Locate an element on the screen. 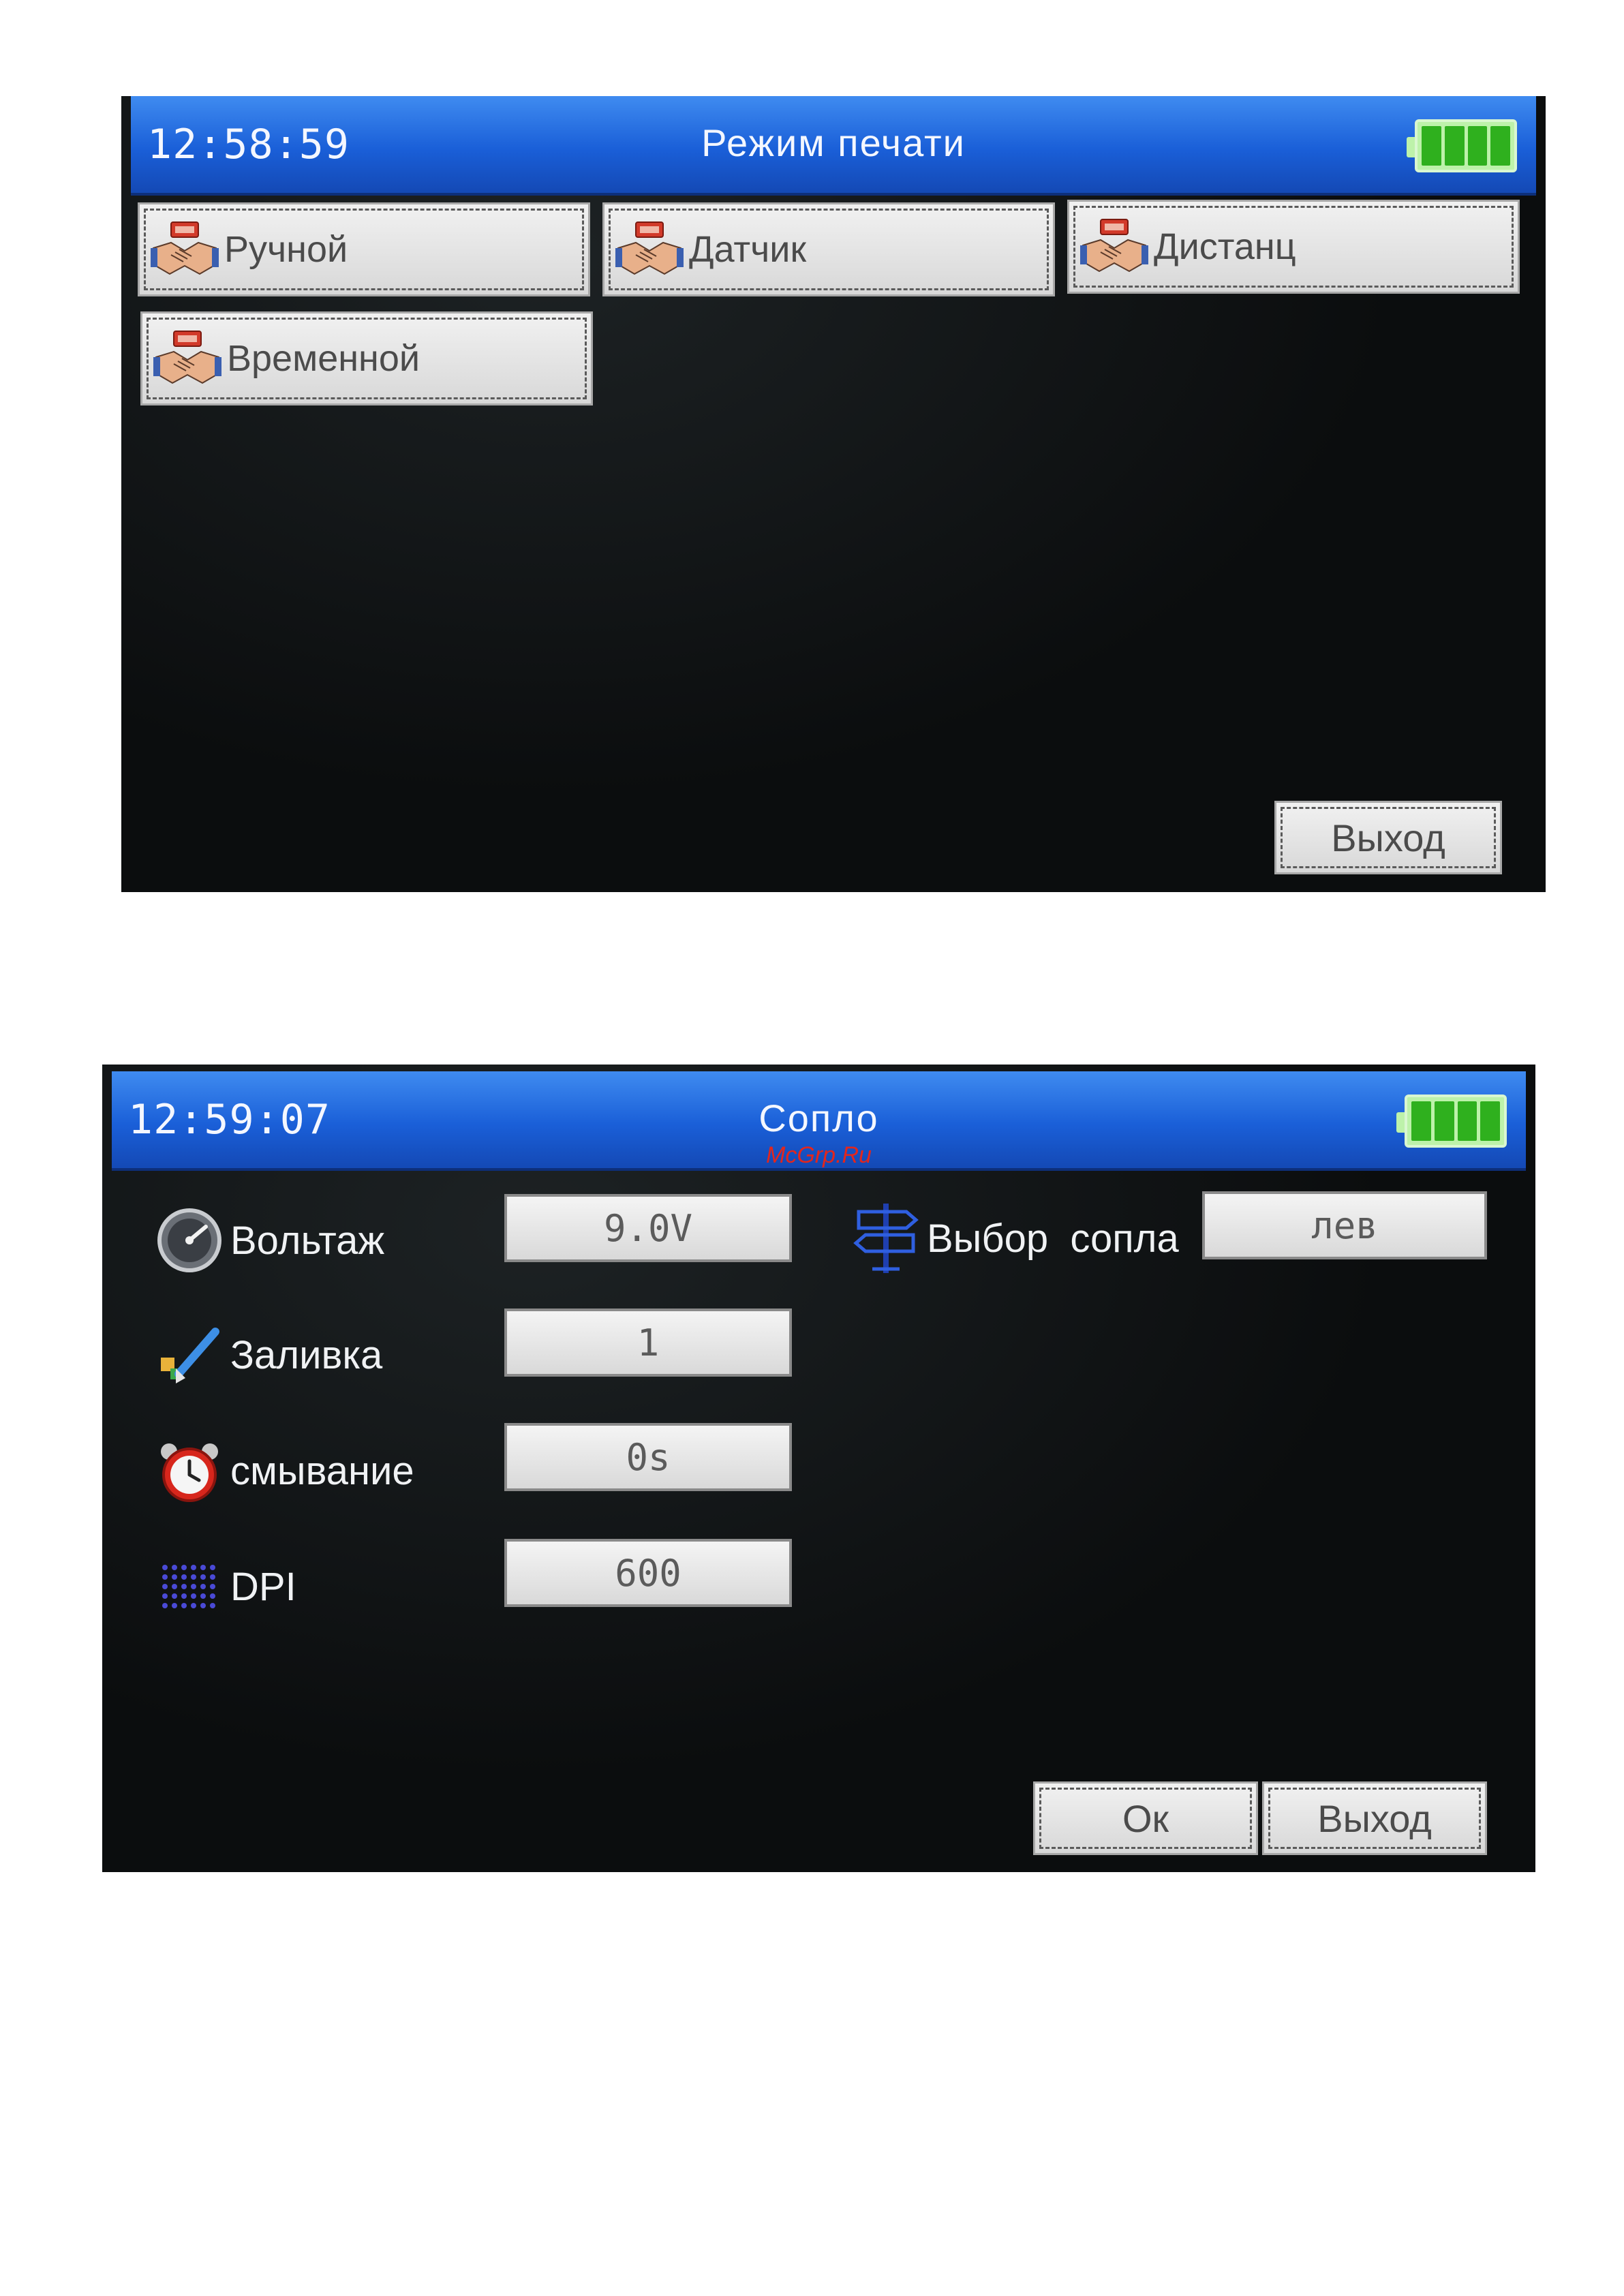 Image resolution: width=1624 pixels, height=2296 pixels. ok-button-label: Ок is located at coordinates (1145, 1818).